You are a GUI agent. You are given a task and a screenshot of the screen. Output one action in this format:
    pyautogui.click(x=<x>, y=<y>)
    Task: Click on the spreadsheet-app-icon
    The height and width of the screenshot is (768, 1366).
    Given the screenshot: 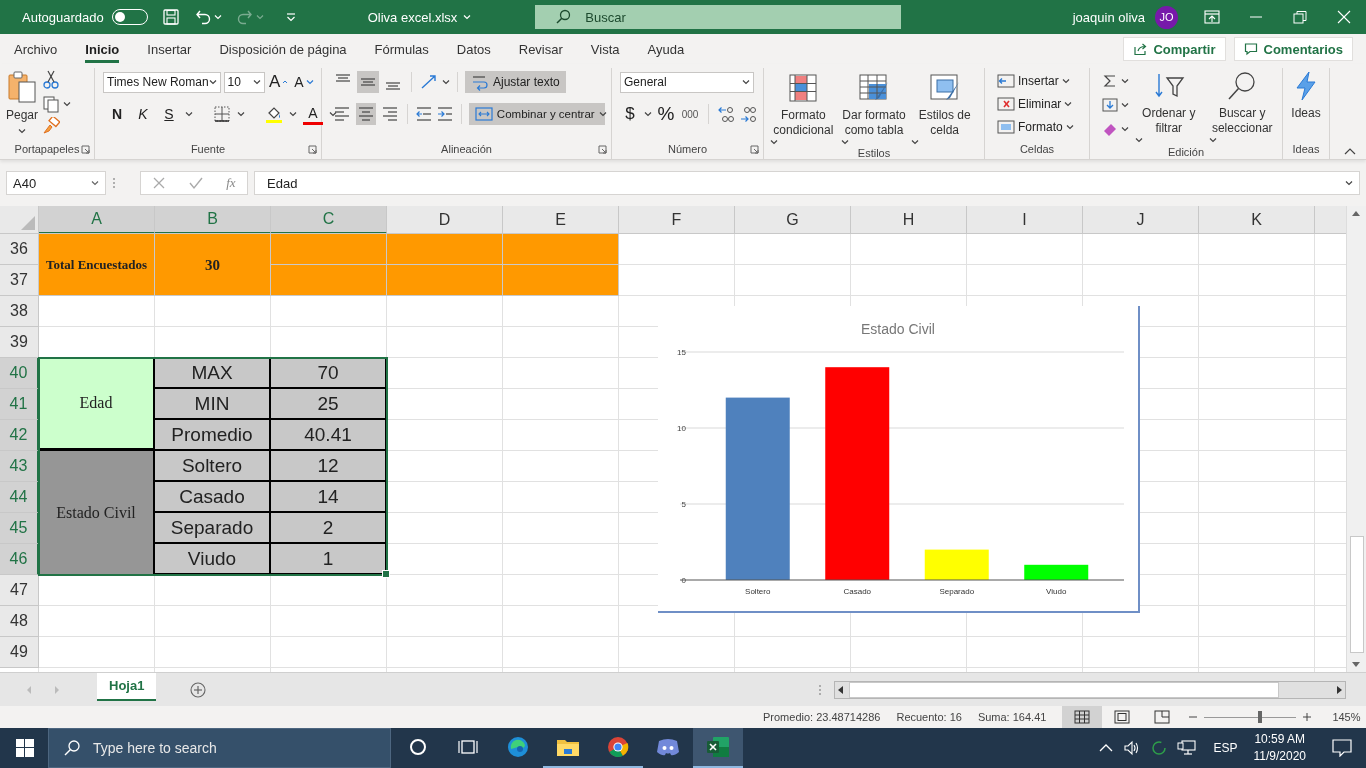 What is the action you would take?
    pyautogui.click(x=718, y=747)
    